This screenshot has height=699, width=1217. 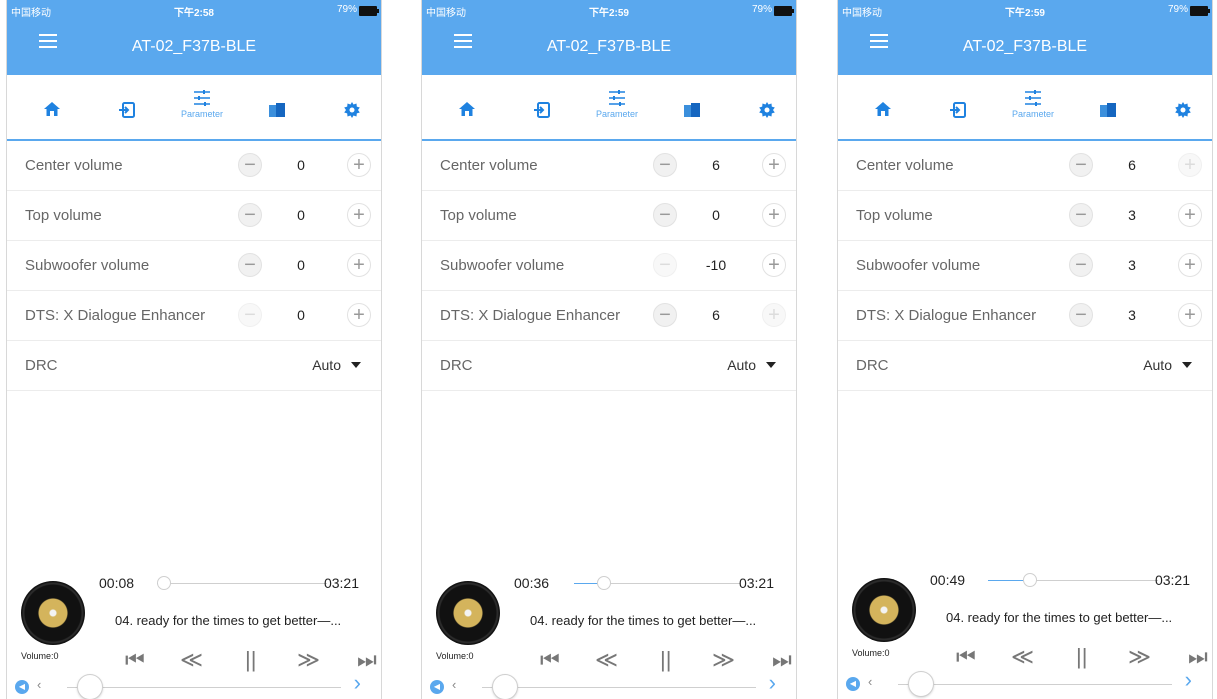 I want to click on param-label: Top volume, so click(x=478, y=215).